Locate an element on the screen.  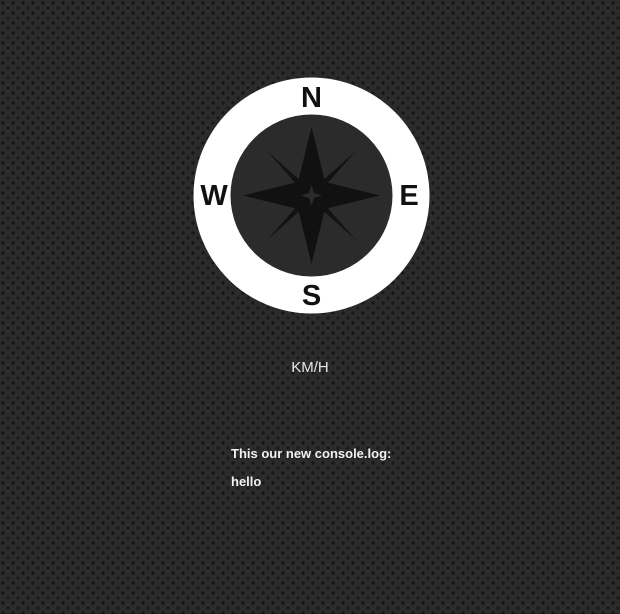
compass-widget: N E S W is located at coordinates (311, 195).